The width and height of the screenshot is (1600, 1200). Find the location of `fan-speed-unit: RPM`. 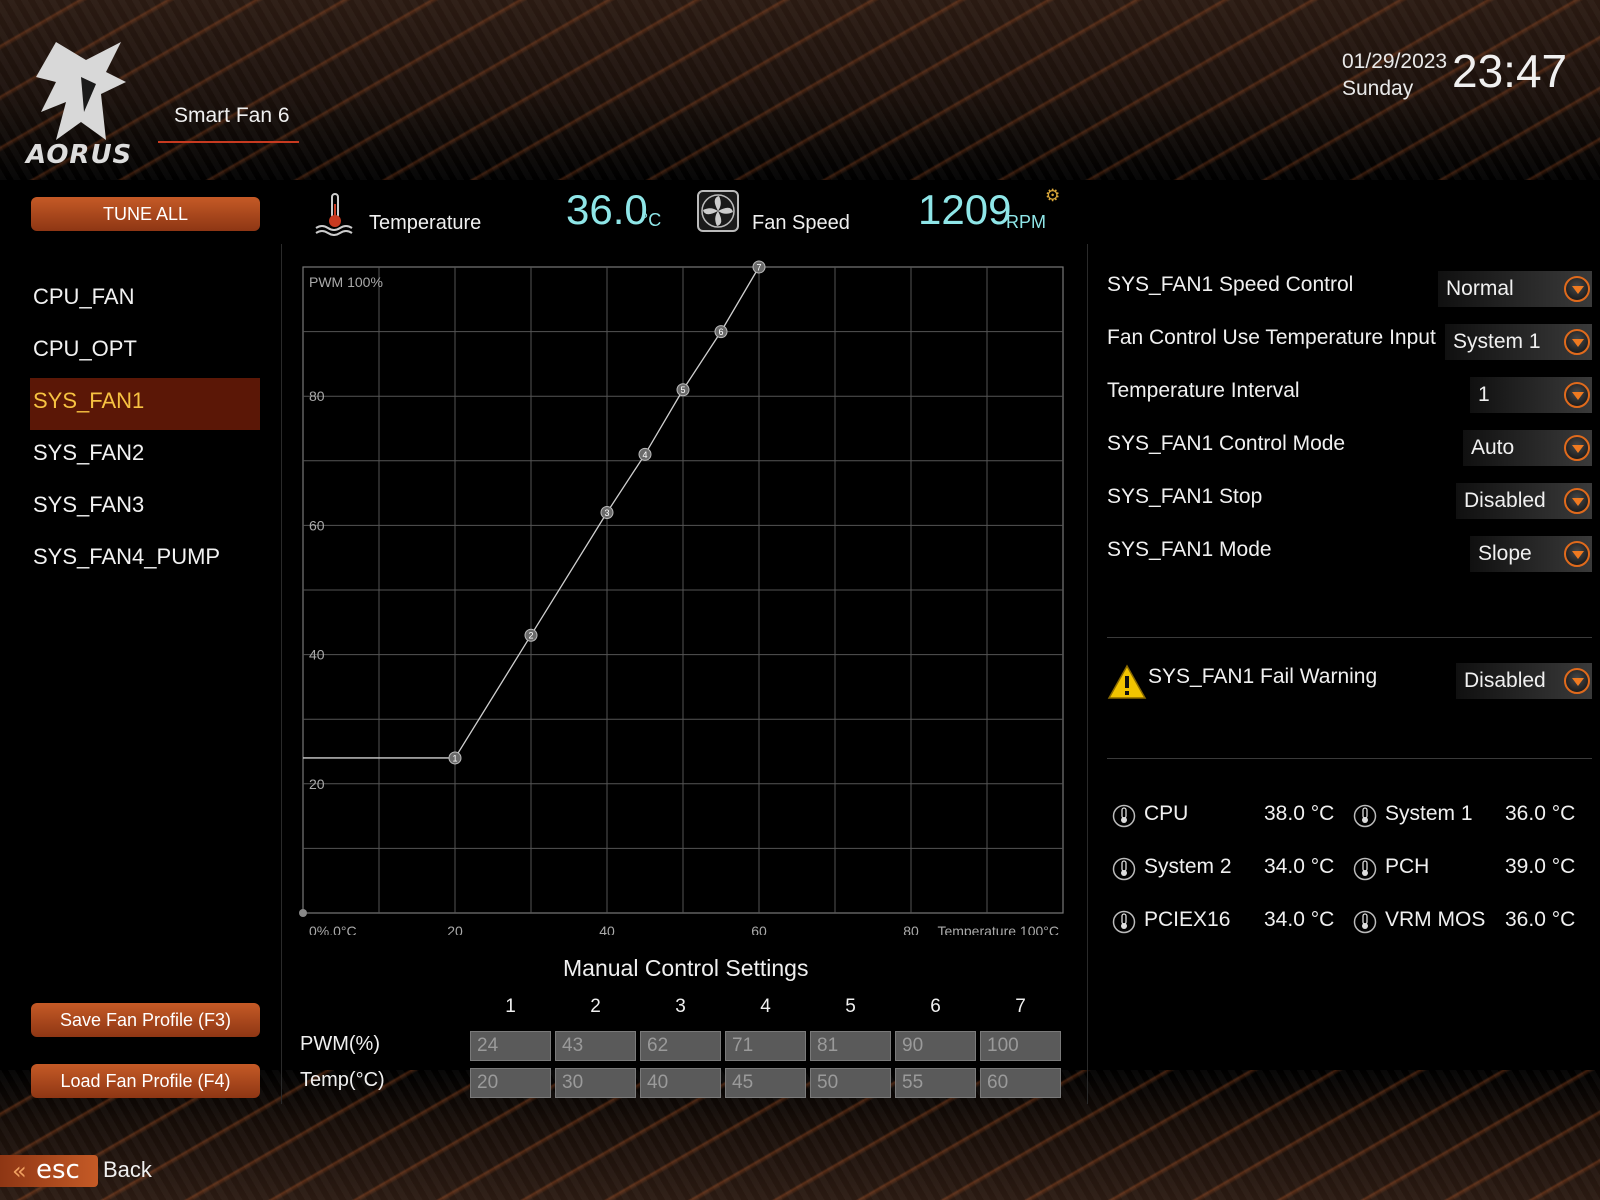

fan-speed-unit: RPM is located at coordinates (1026, 222).